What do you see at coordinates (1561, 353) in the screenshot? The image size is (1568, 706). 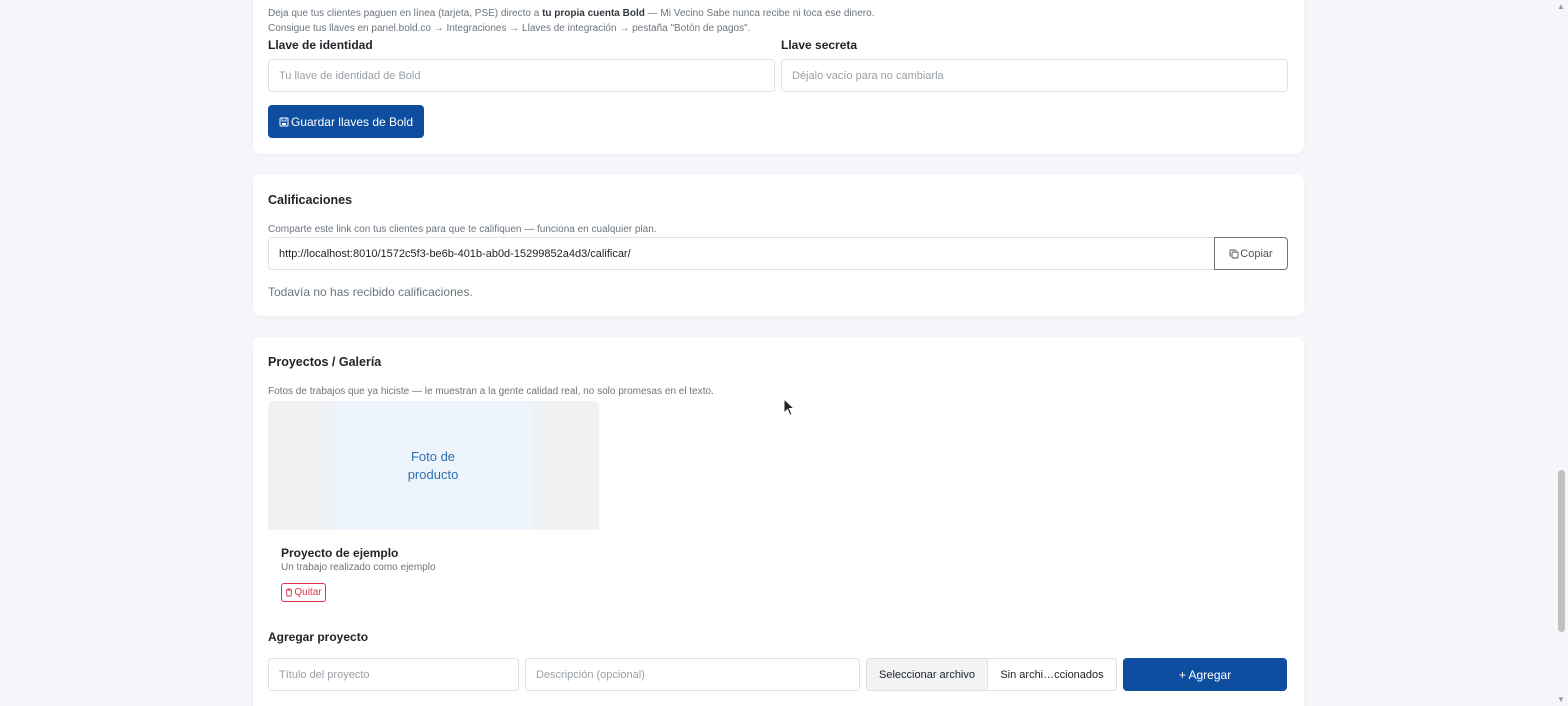 I see `page-scrollbar: ▲ ▼` at bounding box center [1561, 353].